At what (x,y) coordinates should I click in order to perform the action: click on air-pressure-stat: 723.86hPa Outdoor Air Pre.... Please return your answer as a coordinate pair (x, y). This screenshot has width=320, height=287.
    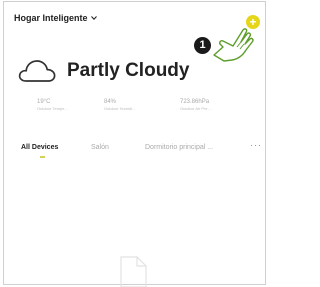
    Looking at the image, I should click on (195, 105).